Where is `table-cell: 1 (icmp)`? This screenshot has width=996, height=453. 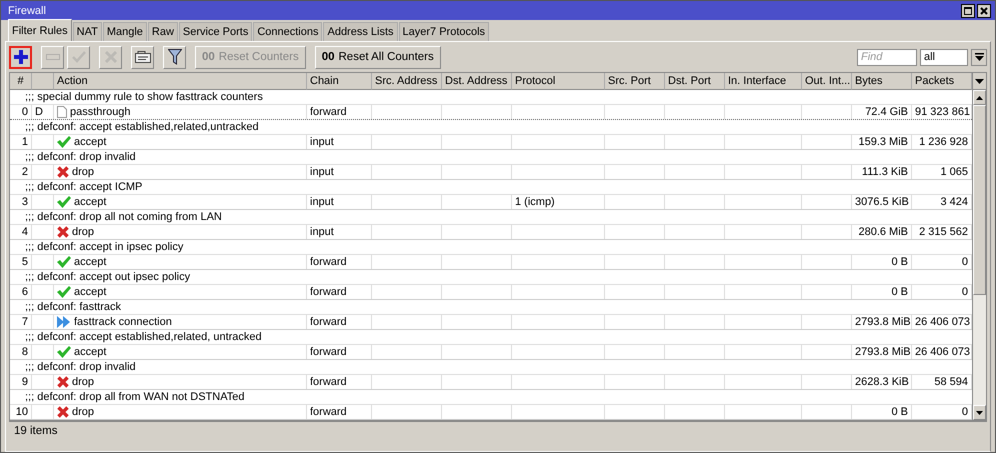 table-cell: 1 (icmp) is located at coordinates (535, 202).